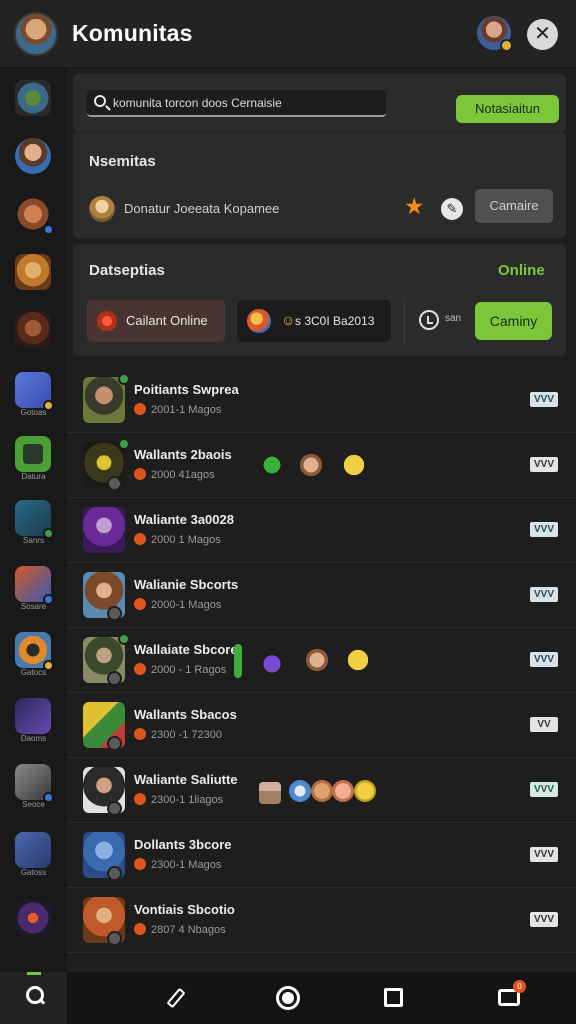  Describe the element at coordinates (178, 799) in the screenshot. I see `item-meta: 2300-1 1liagos` at that location.